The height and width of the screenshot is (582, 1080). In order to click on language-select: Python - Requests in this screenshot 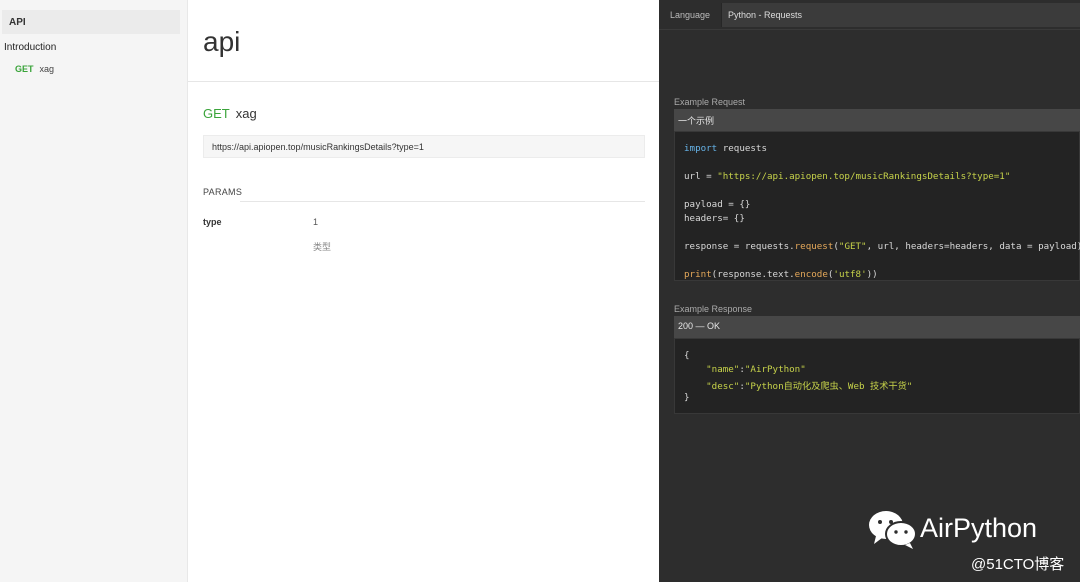, I will do `click(900, 15)`.